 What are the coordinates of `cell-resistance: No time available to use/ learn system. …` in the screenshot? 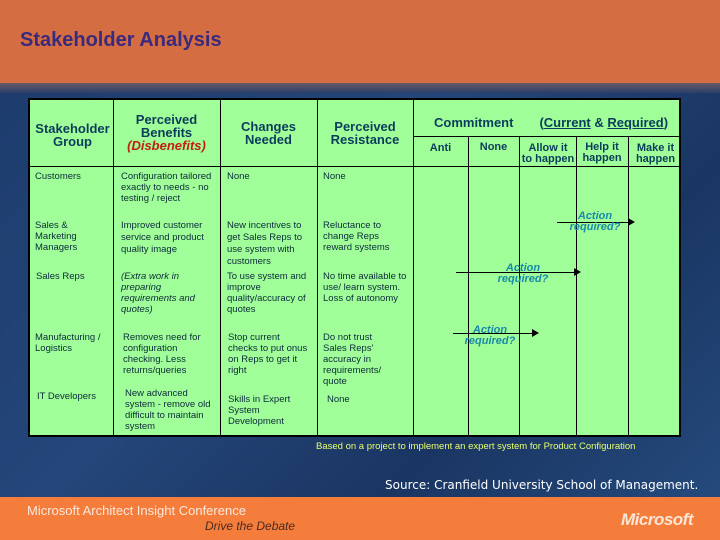 It's located at (365, 287).